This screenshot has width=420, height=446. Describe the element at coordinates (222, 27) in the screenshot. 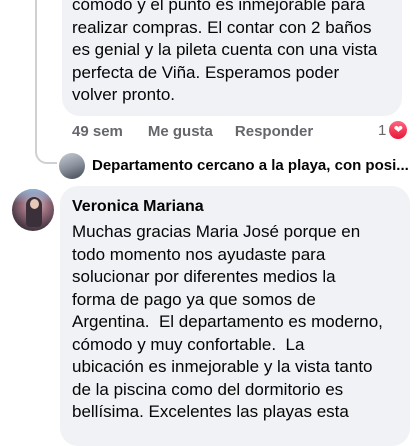

I see `comment-line: realizar compras. El contar con 2 baños` at that location.